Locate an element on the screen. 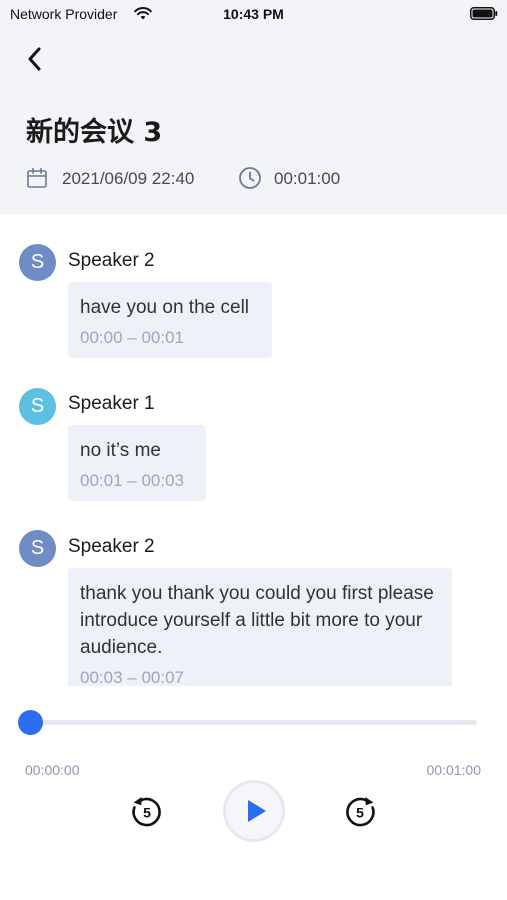 The height and width of the screenshot is (900, 507). calendar-icon is located at coordinates (37, 177).